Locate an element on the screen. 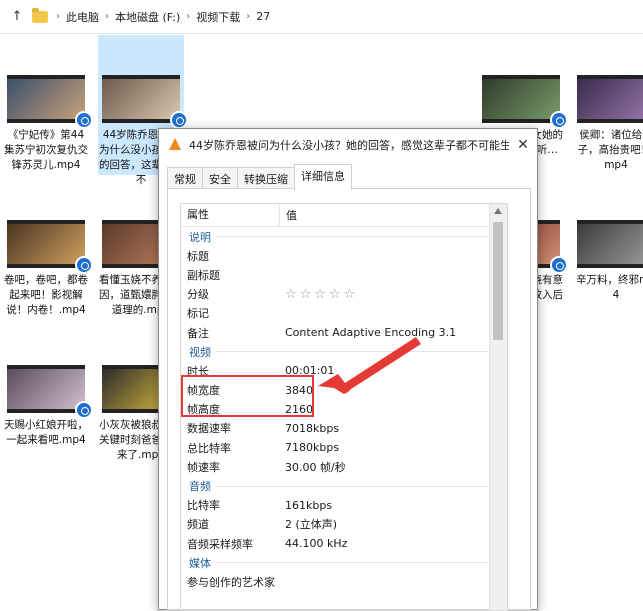 This screenshot has height=611, width=643. column-header-value: 值 is located at coordinates (288, 215).